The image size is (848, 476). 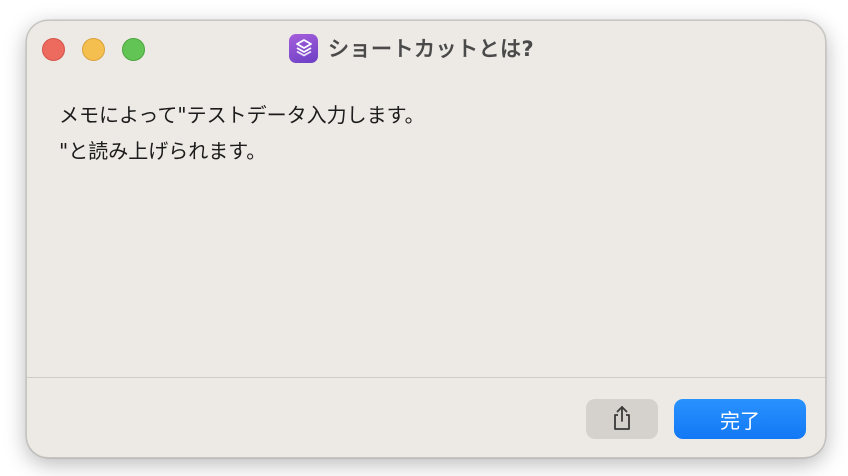 I want to click on footer-divider, so click(x=426, y=377).